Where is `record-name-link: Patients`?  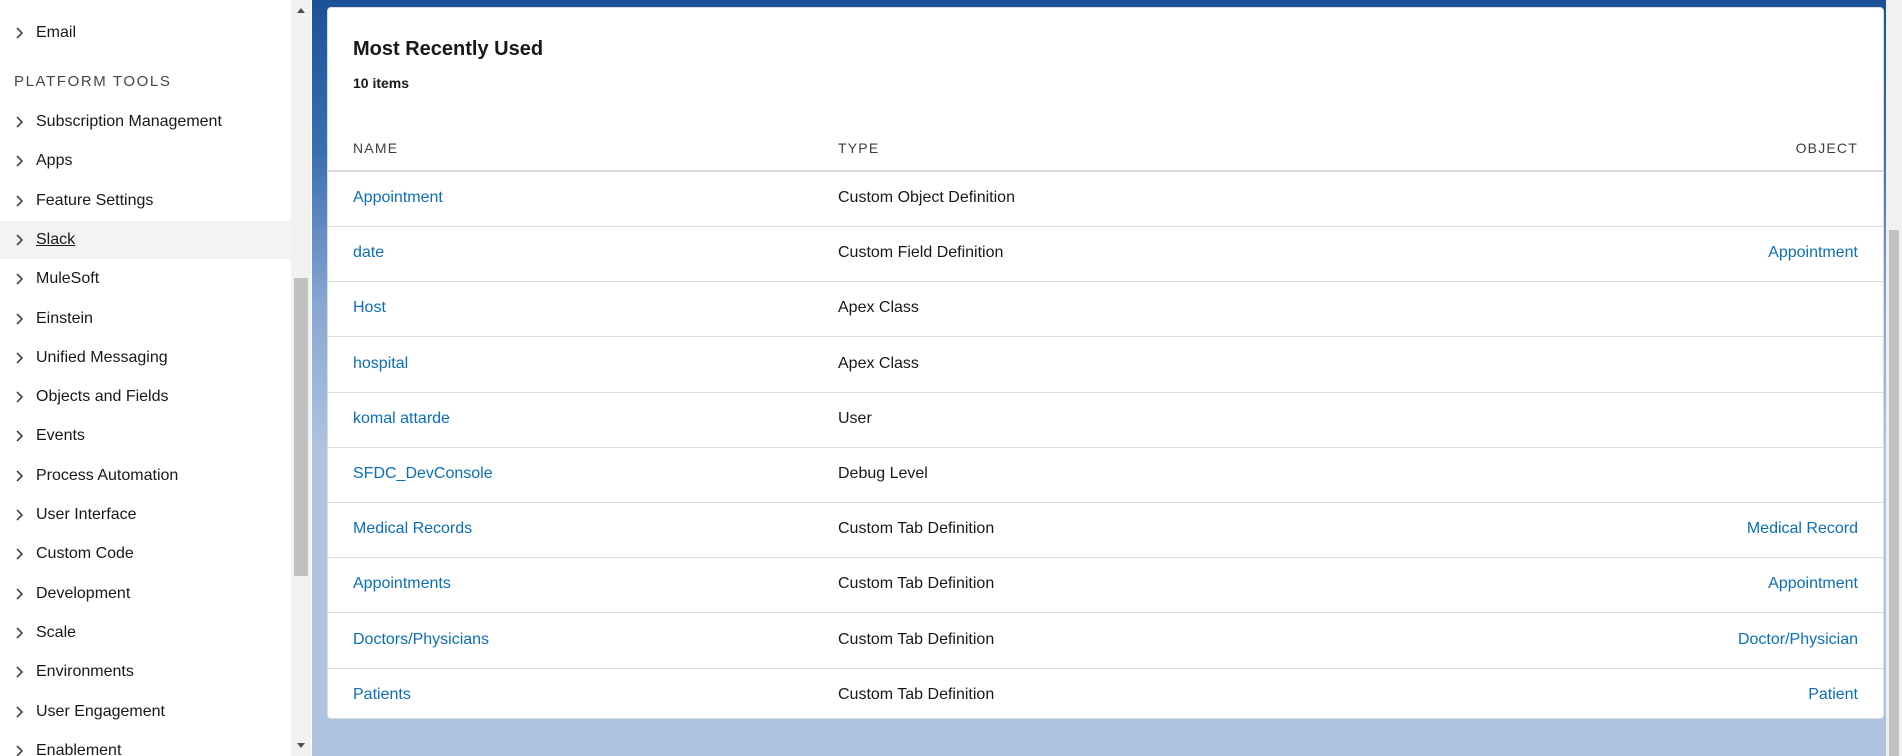
record-name-link: Patients is located at coordinates (382, 695).